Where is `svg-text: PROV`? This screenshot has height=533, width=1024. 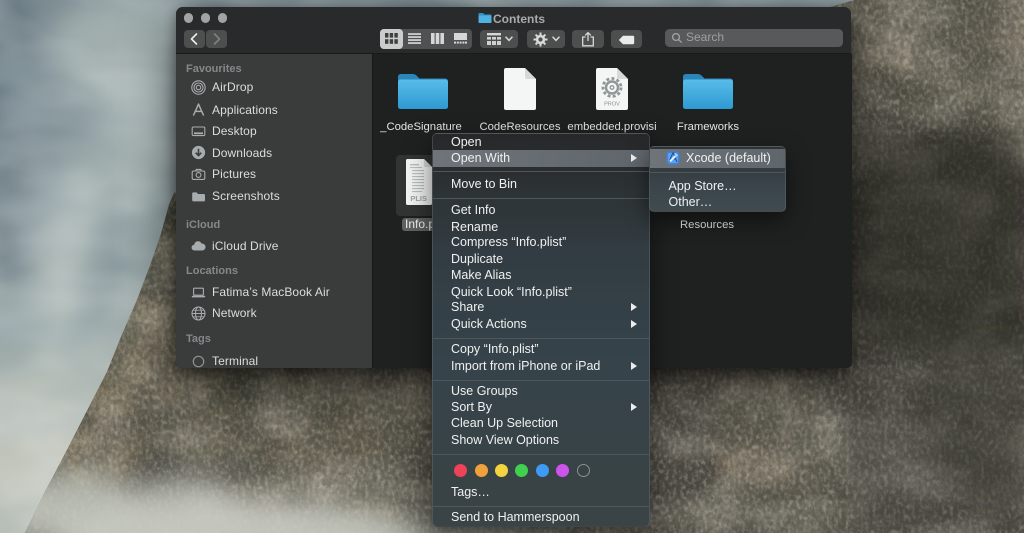 svg-text: PROV is located at coordinates (612, 105).